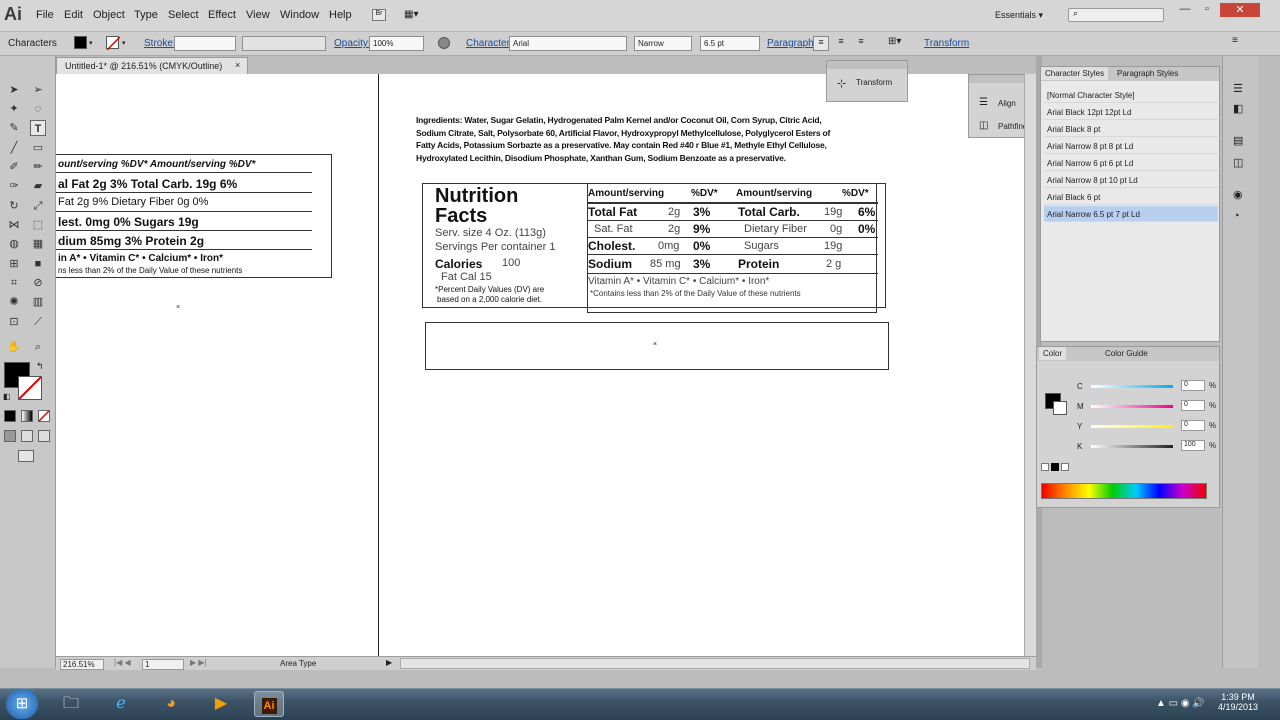  What do you see at coordinates (14, 206) in the screenshot?
I see `rotate-tool-icon: ↻` at bounding box center [14, 206].